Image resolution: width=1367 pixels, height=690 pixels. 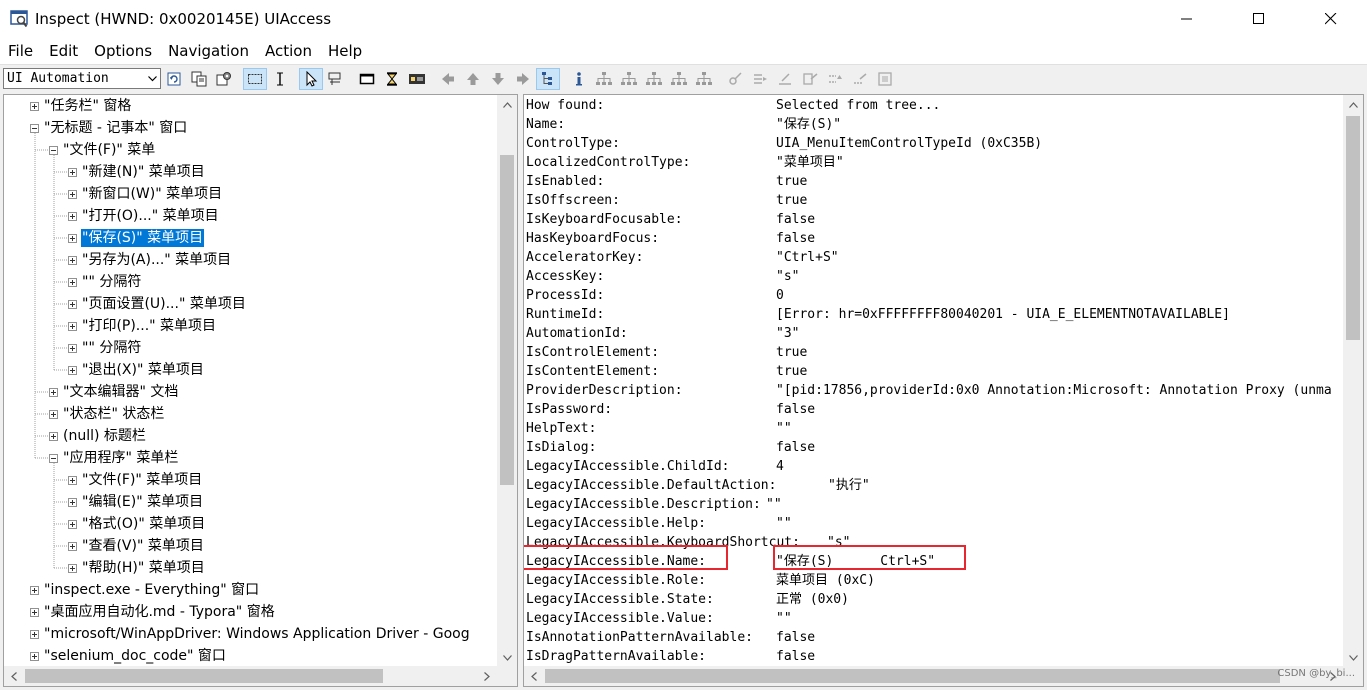 What do you see at coordinates (448, 79) in the screenshot?
I see `nav-left-button` at bounding box center [448, 79].